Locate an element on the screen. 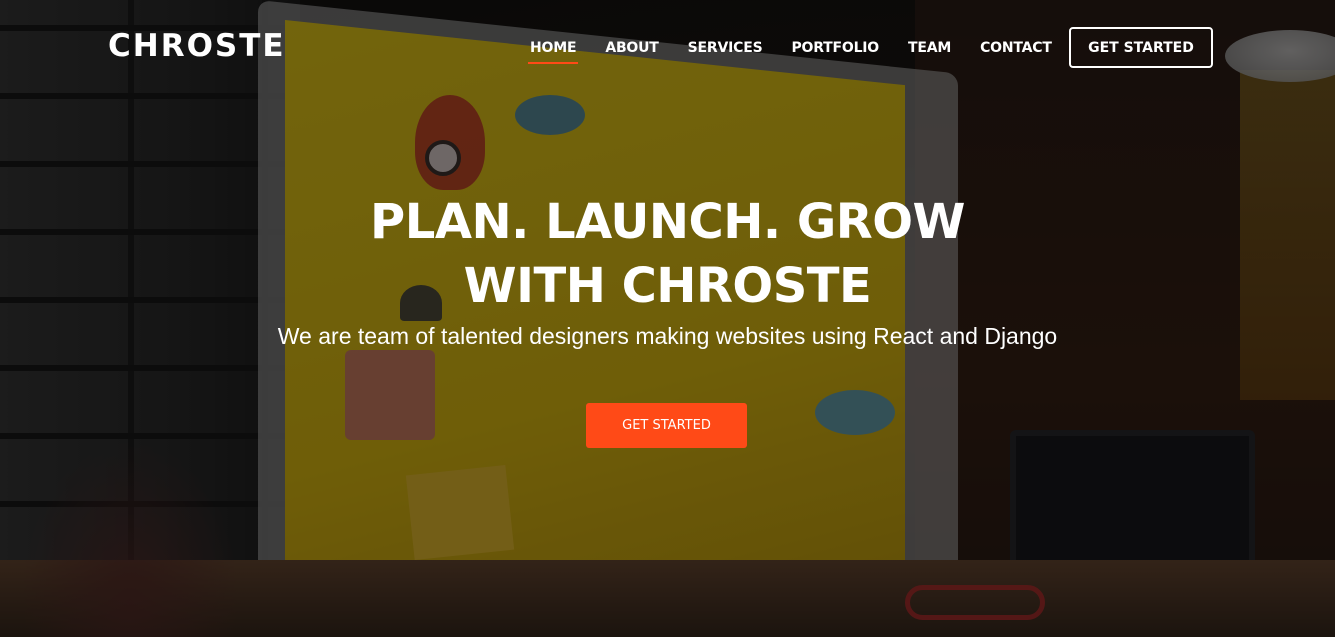 The image size is (1335, 637). nav-item-portfolio: PORTFOLIO is located at coordinates (835, 52).